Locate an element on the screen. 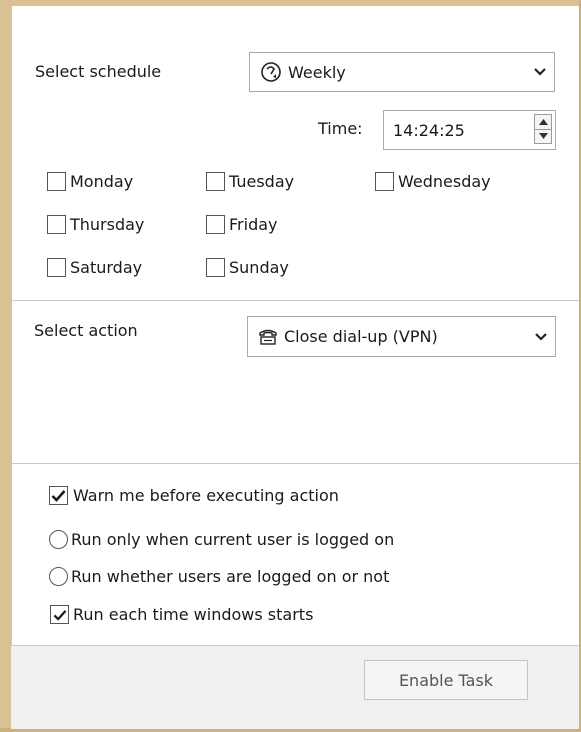 Image resolution: width=581 pixels, height=732 pixels. recurring-clock-icon is located at coordinates (271, 72).